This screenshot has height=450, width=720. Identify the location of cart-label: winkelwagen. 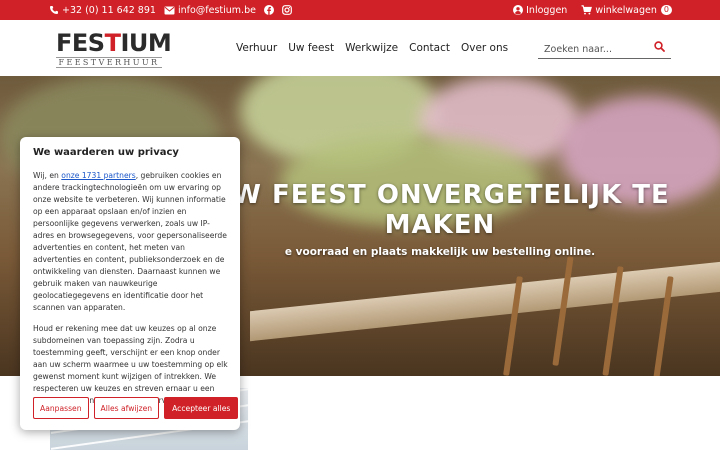
(626, 10).